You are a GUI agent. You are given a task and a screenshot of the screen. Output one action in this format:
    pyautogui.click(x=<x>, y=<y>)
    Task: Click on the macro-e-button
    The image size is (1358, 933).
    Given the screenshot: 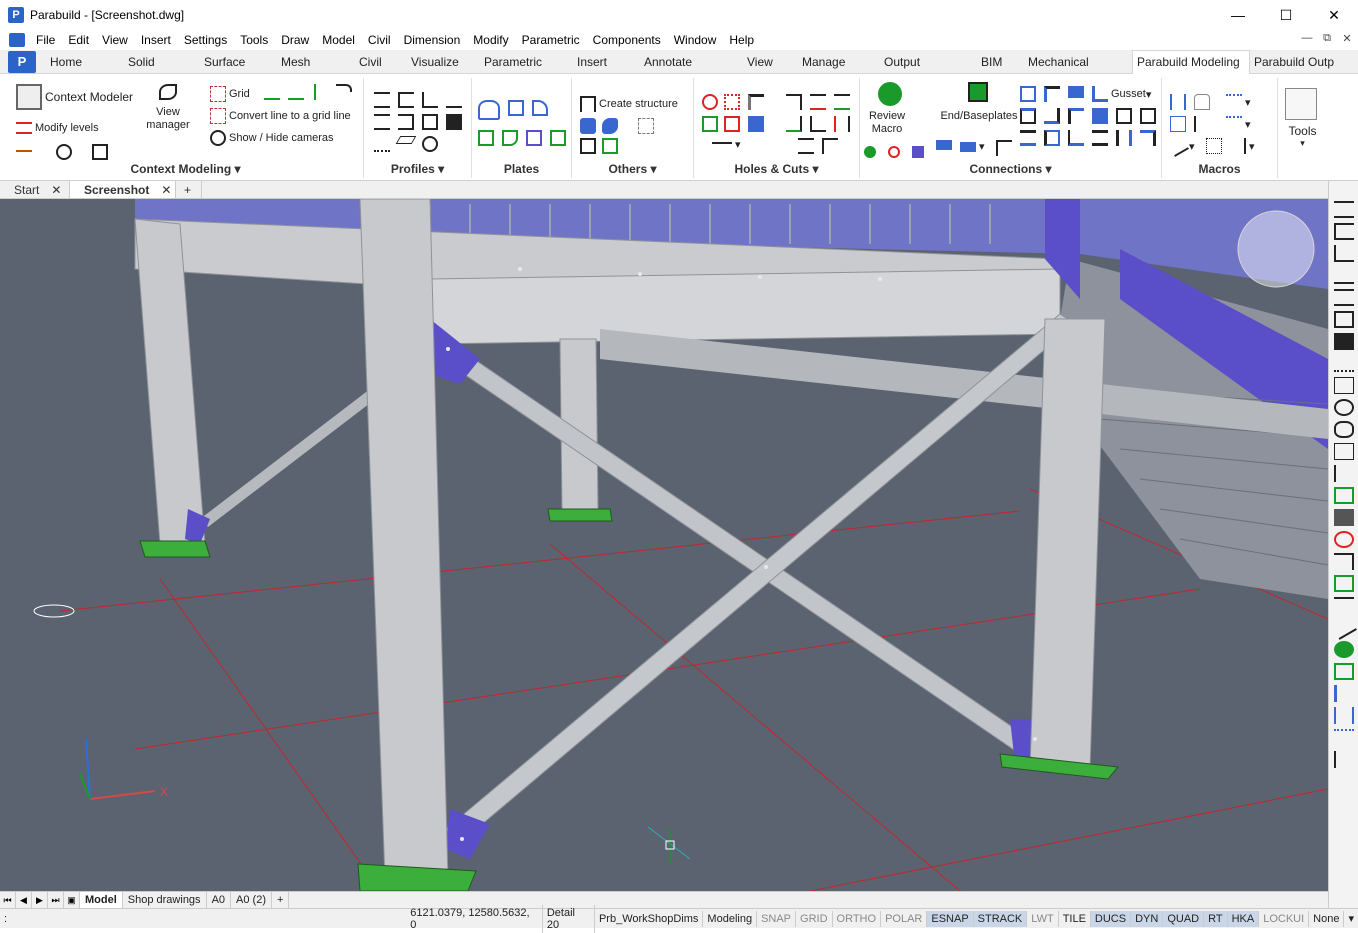 What is the action you would take?
    pyautogui.click(x=1198, y=124)
    